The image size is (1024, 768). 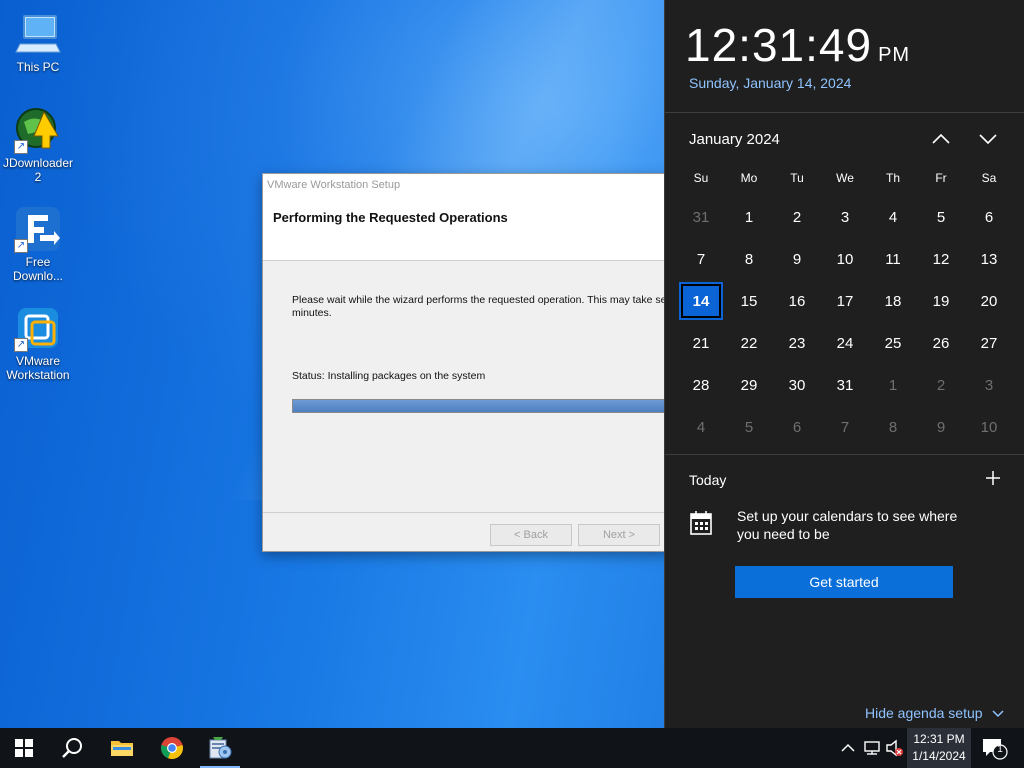 I want to click on desktop-icon-this-pc: This PC, so click(x=38, y=42).